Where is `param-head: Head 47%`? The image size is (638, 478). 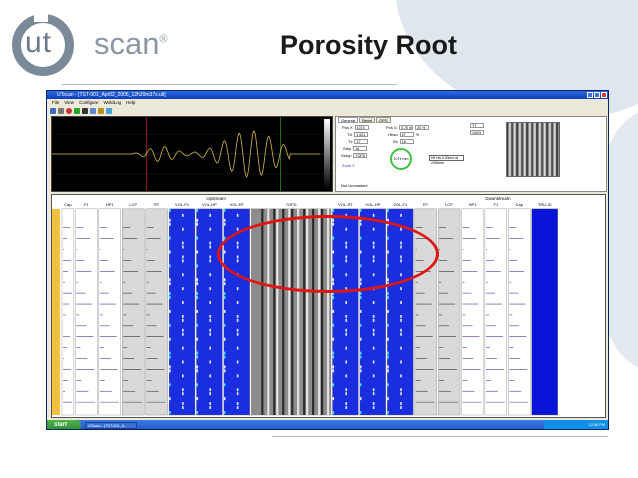 param-head: Head 47% is located at coordinates (403, 134).